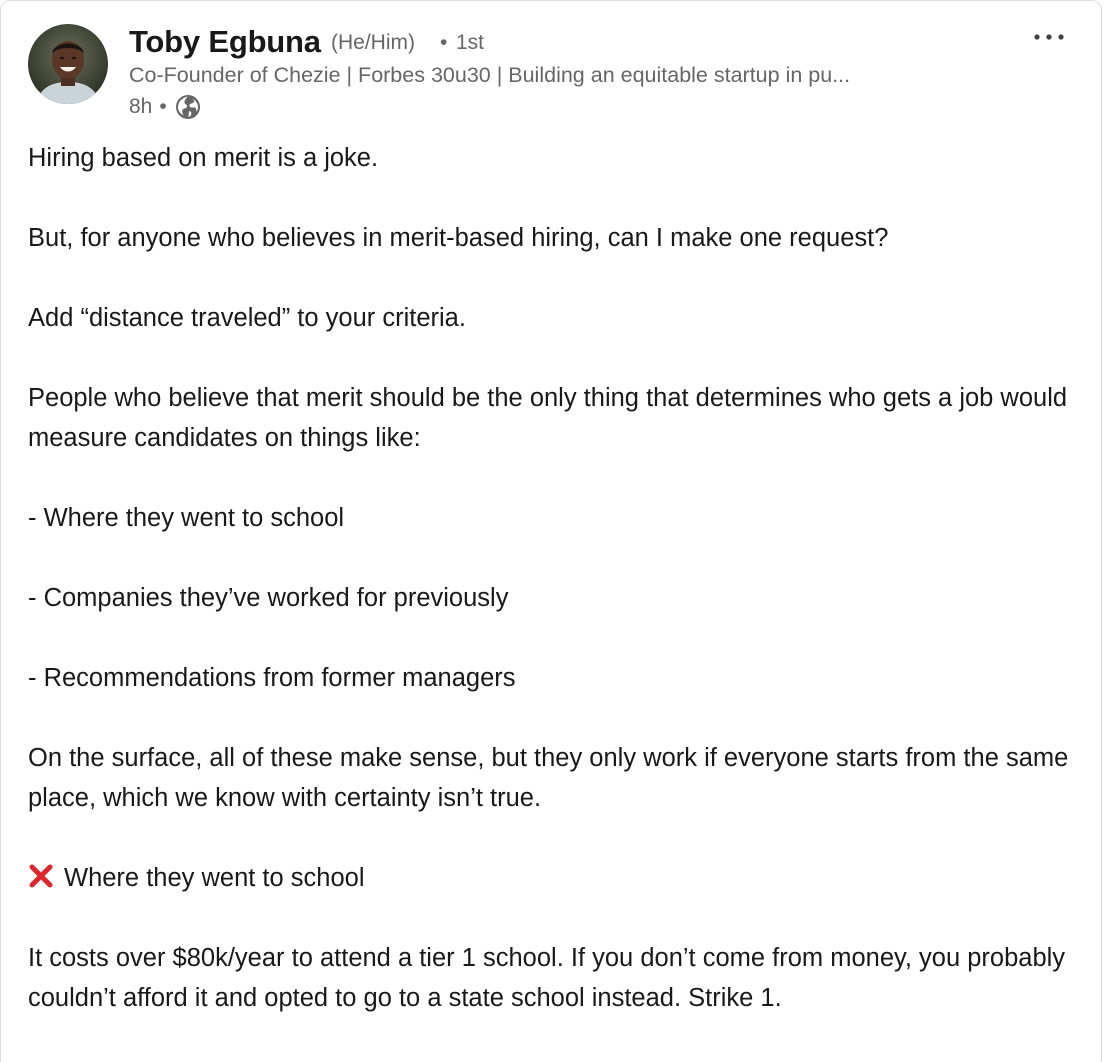 This screenshot has width=1104, height=1062. I want to click on more-options-button, so click(1049, 37).